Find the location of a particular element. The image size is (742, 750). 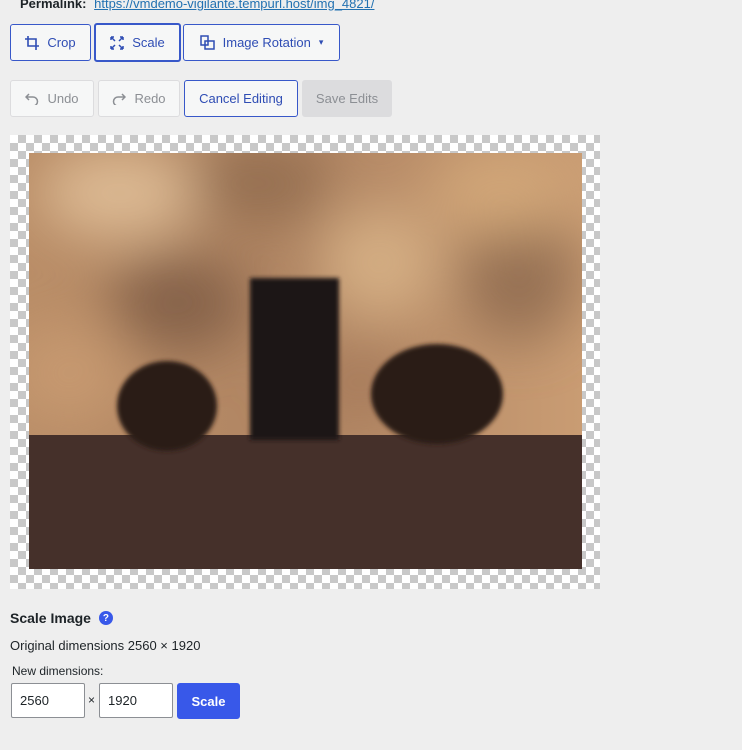

help-icon: ? is located at coordinates (105, 618).